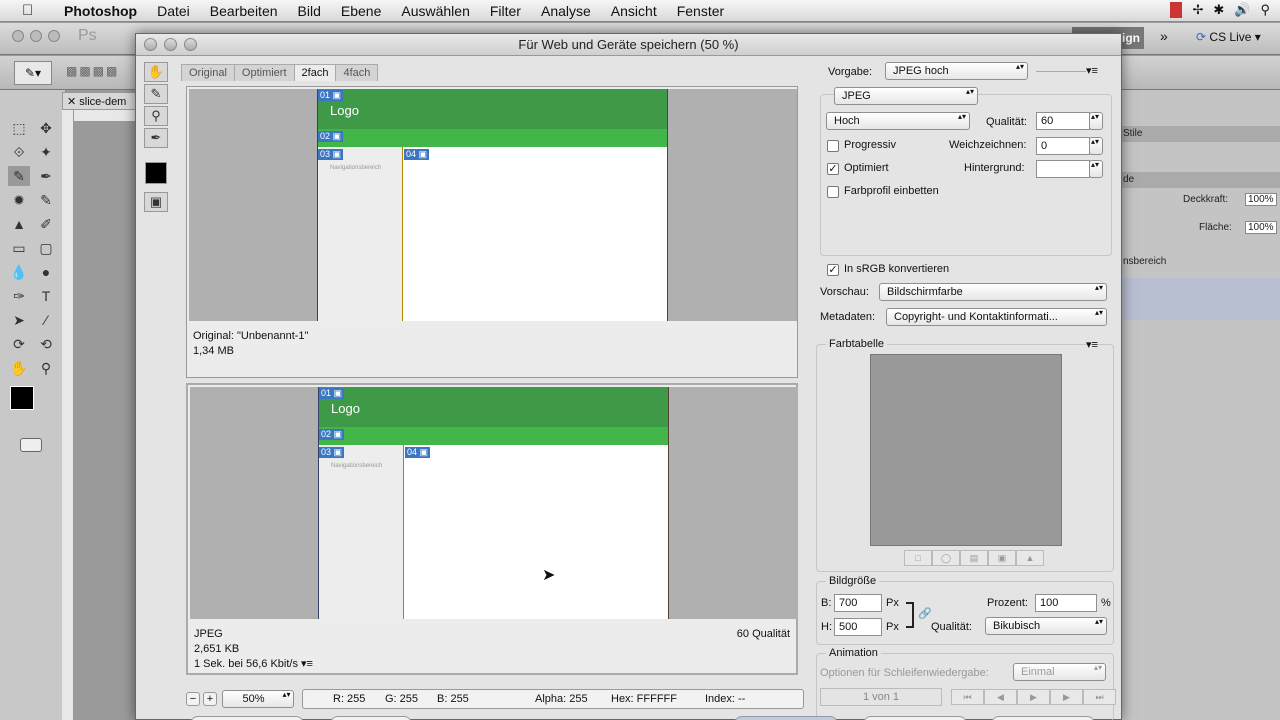  What do you see at coordinates (173, 11) in the screenshot?
I see `menu-datei: Datei` at bounding box center [173, 11].